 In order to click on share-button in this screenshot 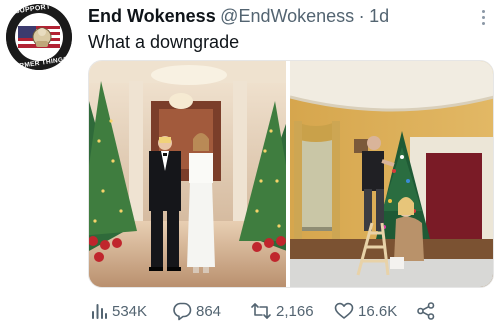, I will do `click(426, 311)`.